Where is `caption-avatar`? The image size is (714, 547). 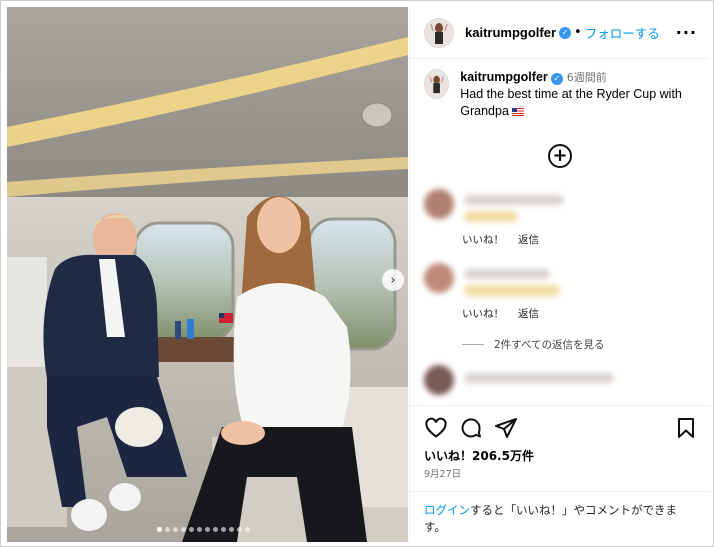
caption-avatar is located at coordinates (437, 84).